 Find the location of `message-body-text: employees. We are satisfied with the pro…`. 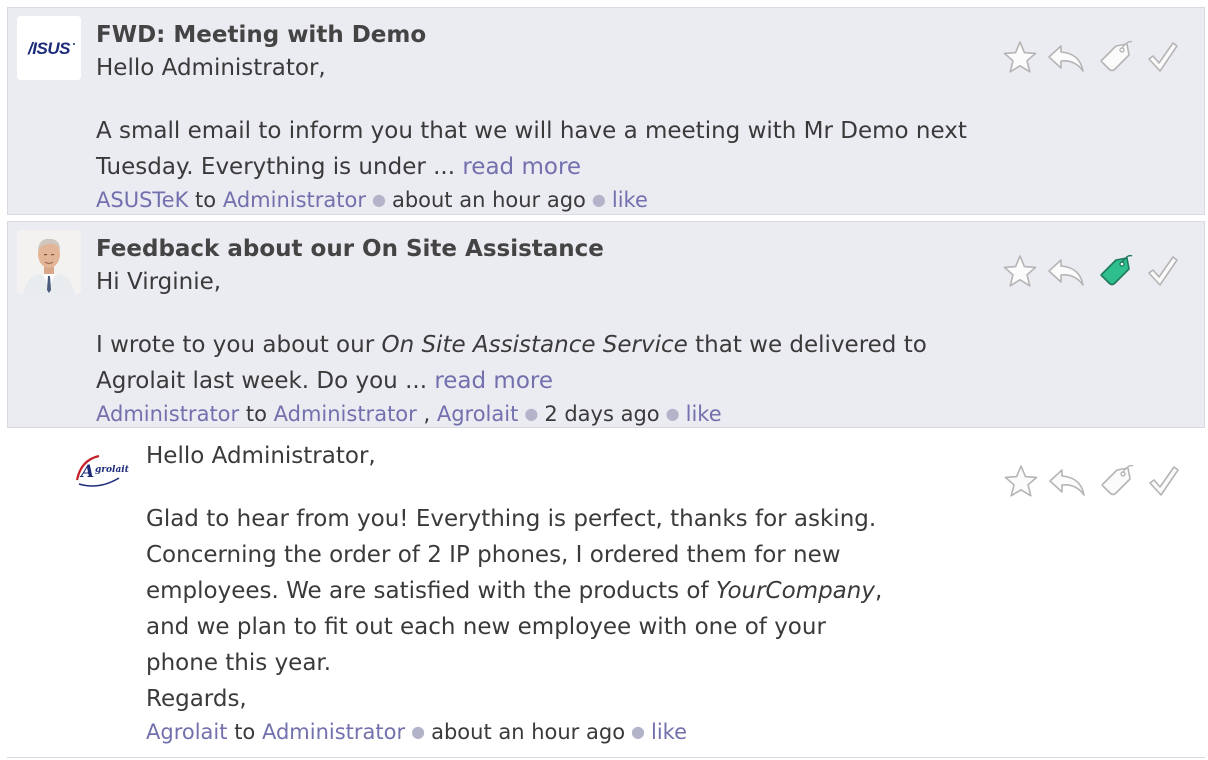

message-body-text: employees. We are satisfied with the pro… is located at coordinates (431, 591).